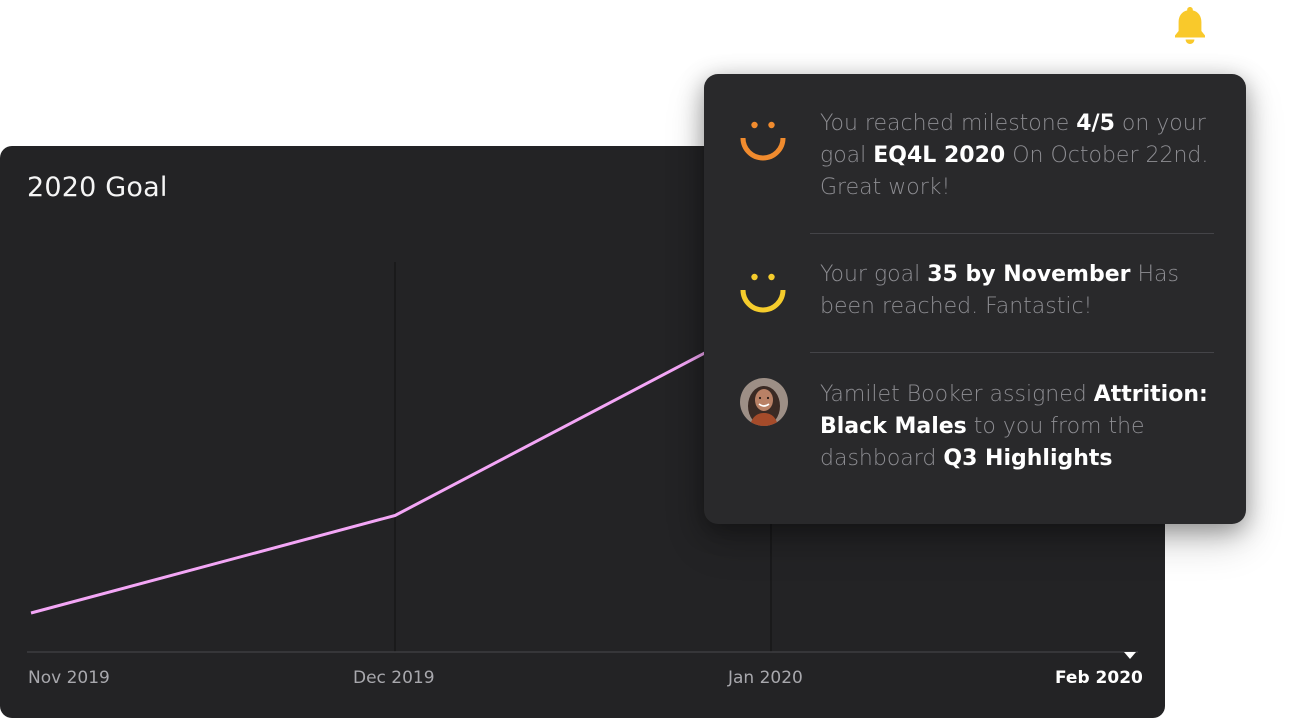 This screenshot has height=718, width=1306. I want to click on x-tick-label: Nov 2019, so click(69, 678).